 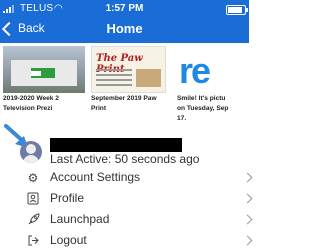 I want to click on carousel-card: The Paw Print September 2019 Paw Print, so click(x=131, y=79).